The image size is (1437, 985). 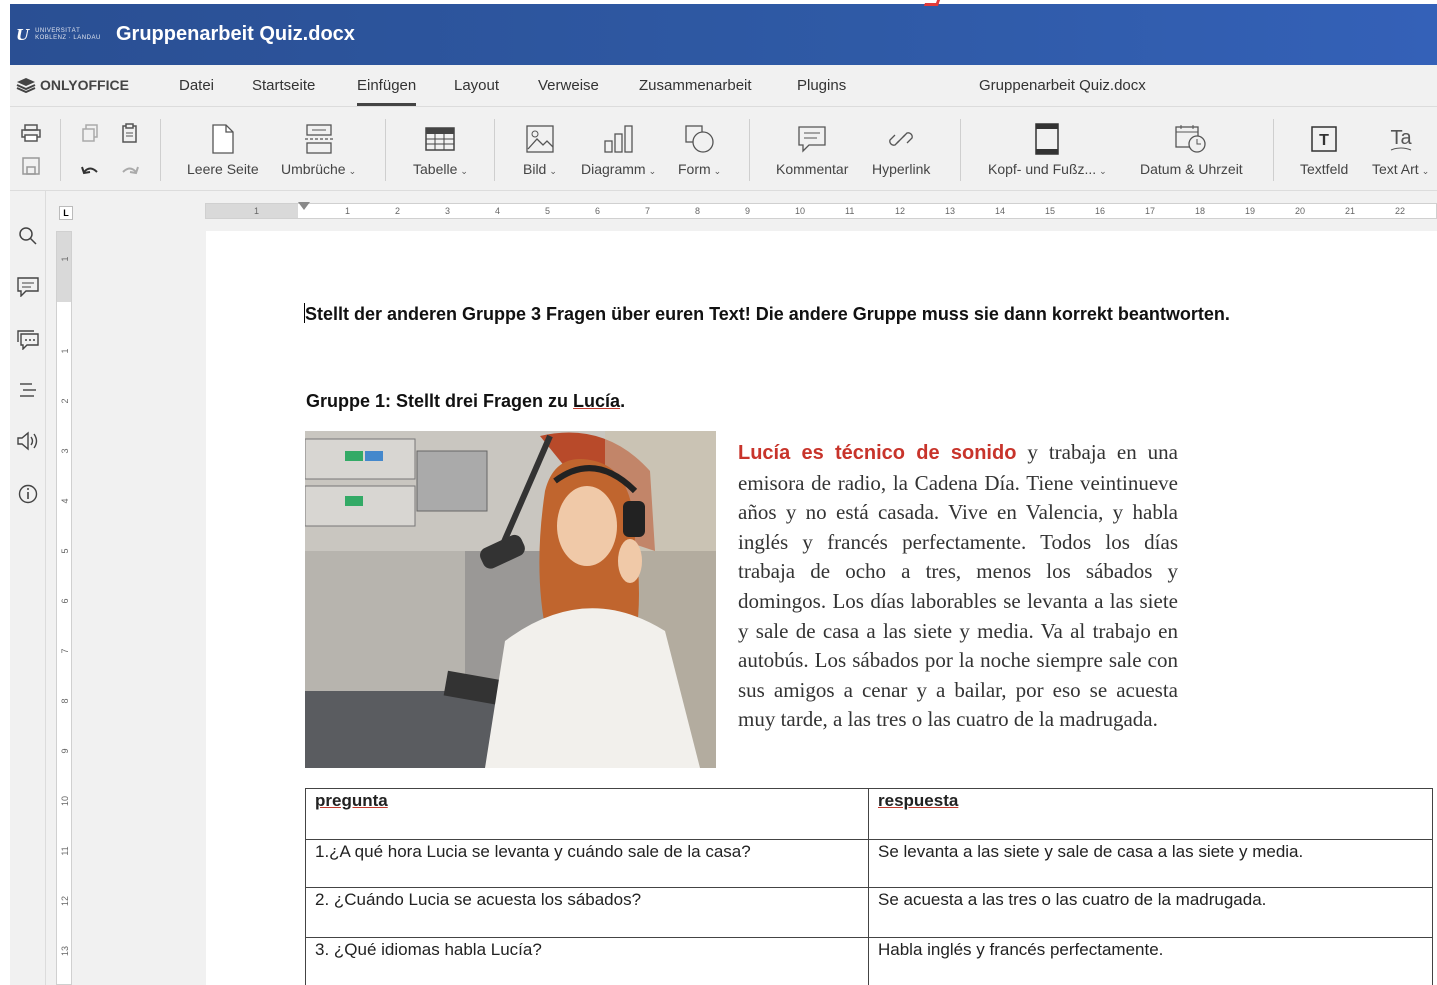 I want to click on ruler-number: 6, so click(x=598, y=211).